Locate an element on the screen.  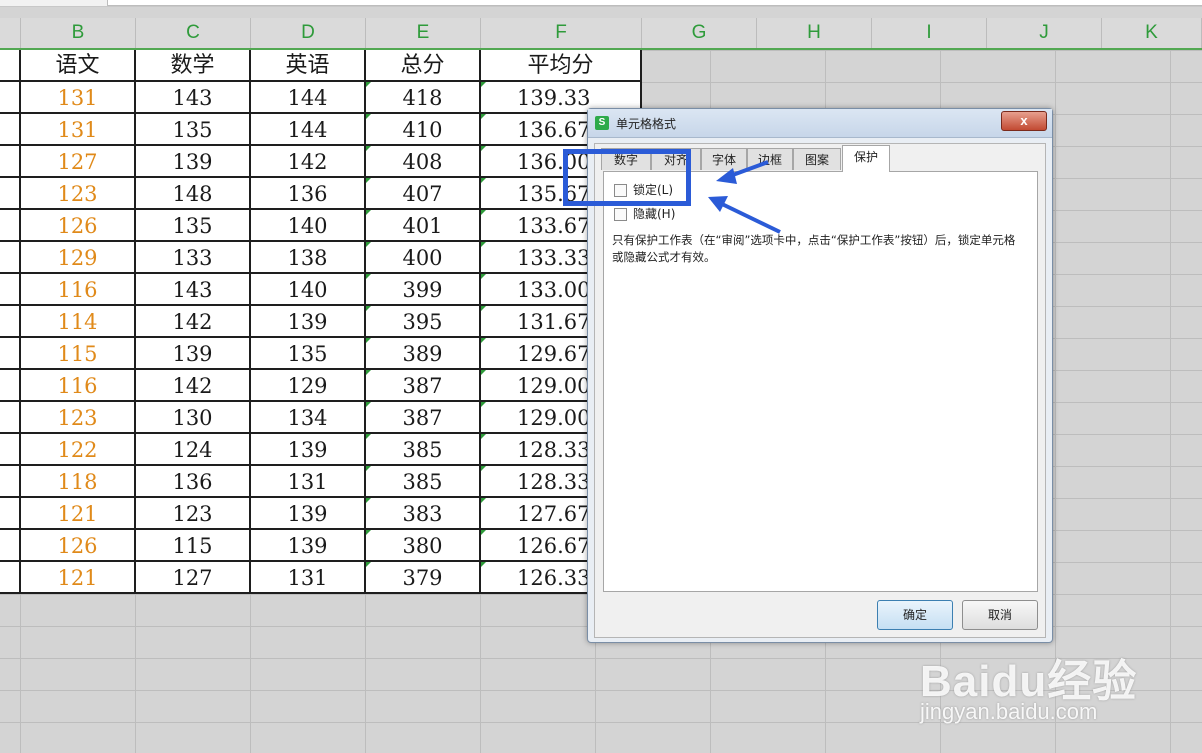
annotation-arrow-top is located at coordinates (742, 172).